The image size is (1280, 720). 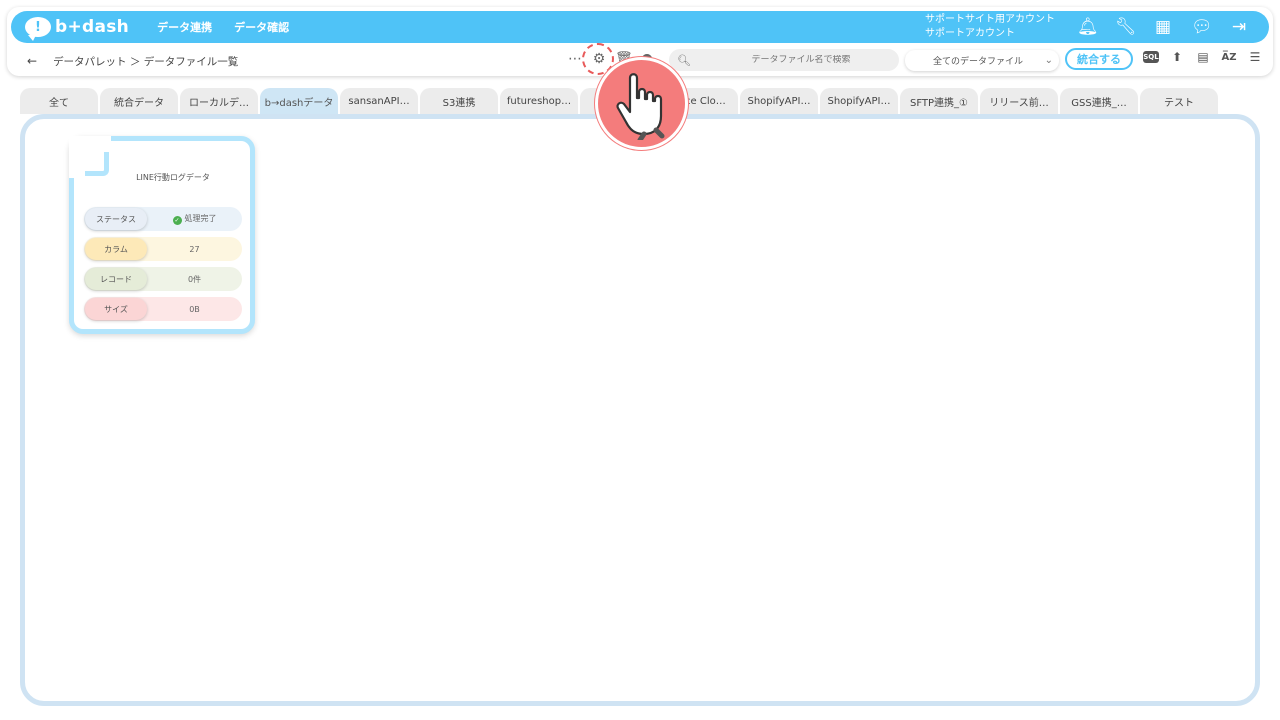 I want to click on size-value: 0B, so click(x=194, y=309).